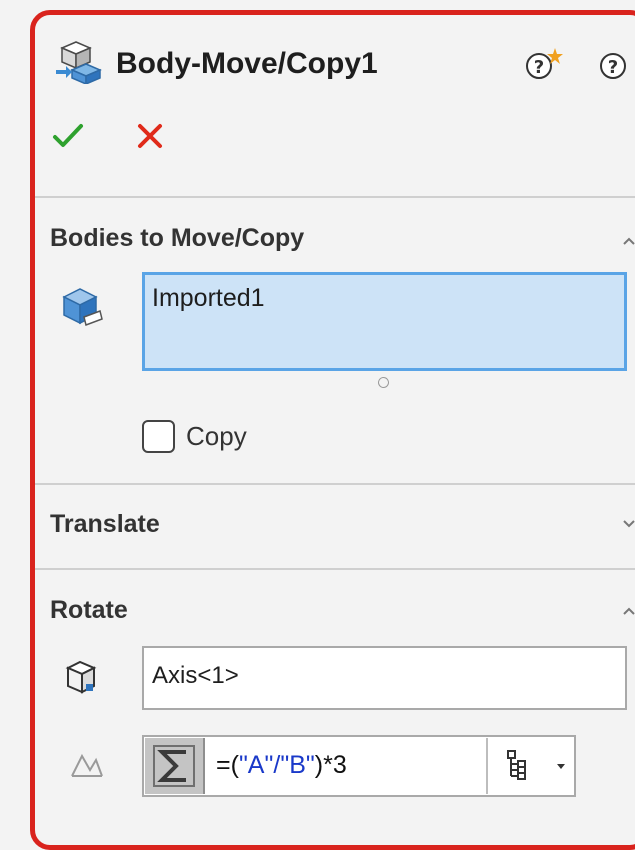 The height and width of the screenshot is (850, 635). I want to click on cancel-button, so click(150, 136).